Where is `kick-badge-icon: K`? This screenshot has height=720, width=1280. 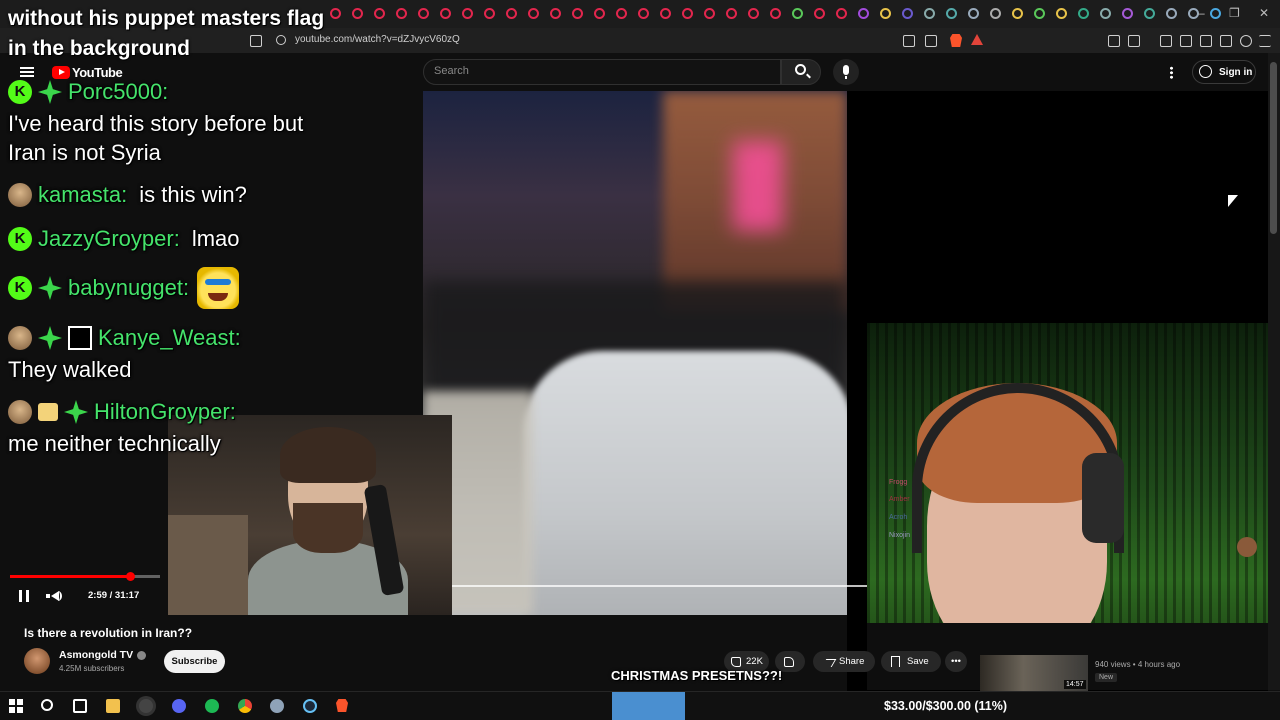 kick-badge-icon: K is located at coordinates (20, 239).